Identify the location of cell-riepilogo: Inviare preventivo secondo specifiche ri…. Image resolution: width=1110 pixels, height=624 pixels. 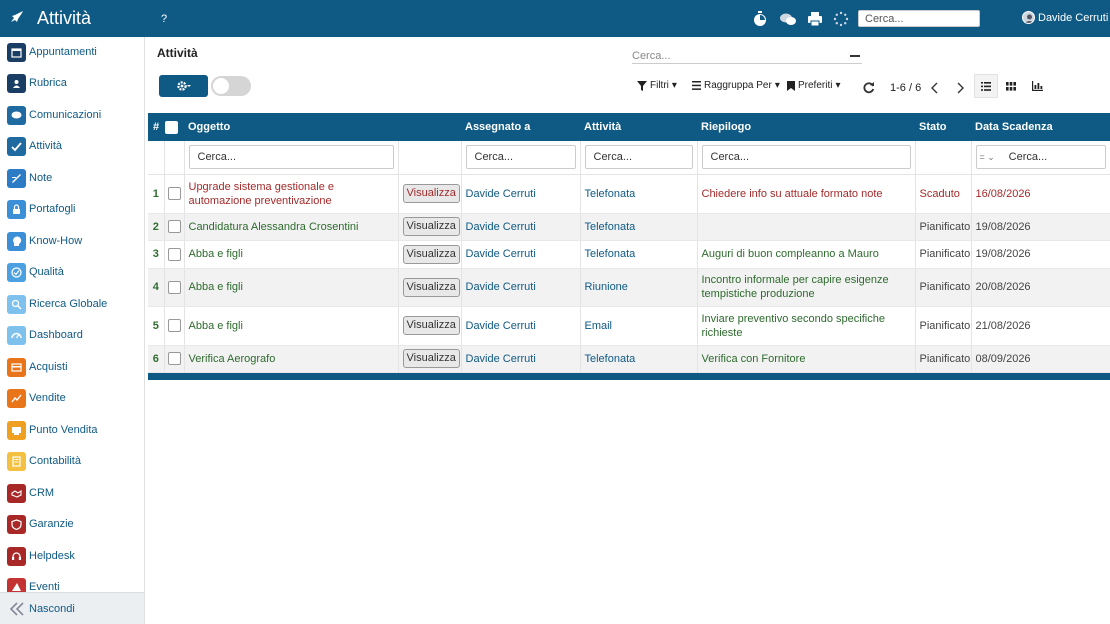
(806, 326).